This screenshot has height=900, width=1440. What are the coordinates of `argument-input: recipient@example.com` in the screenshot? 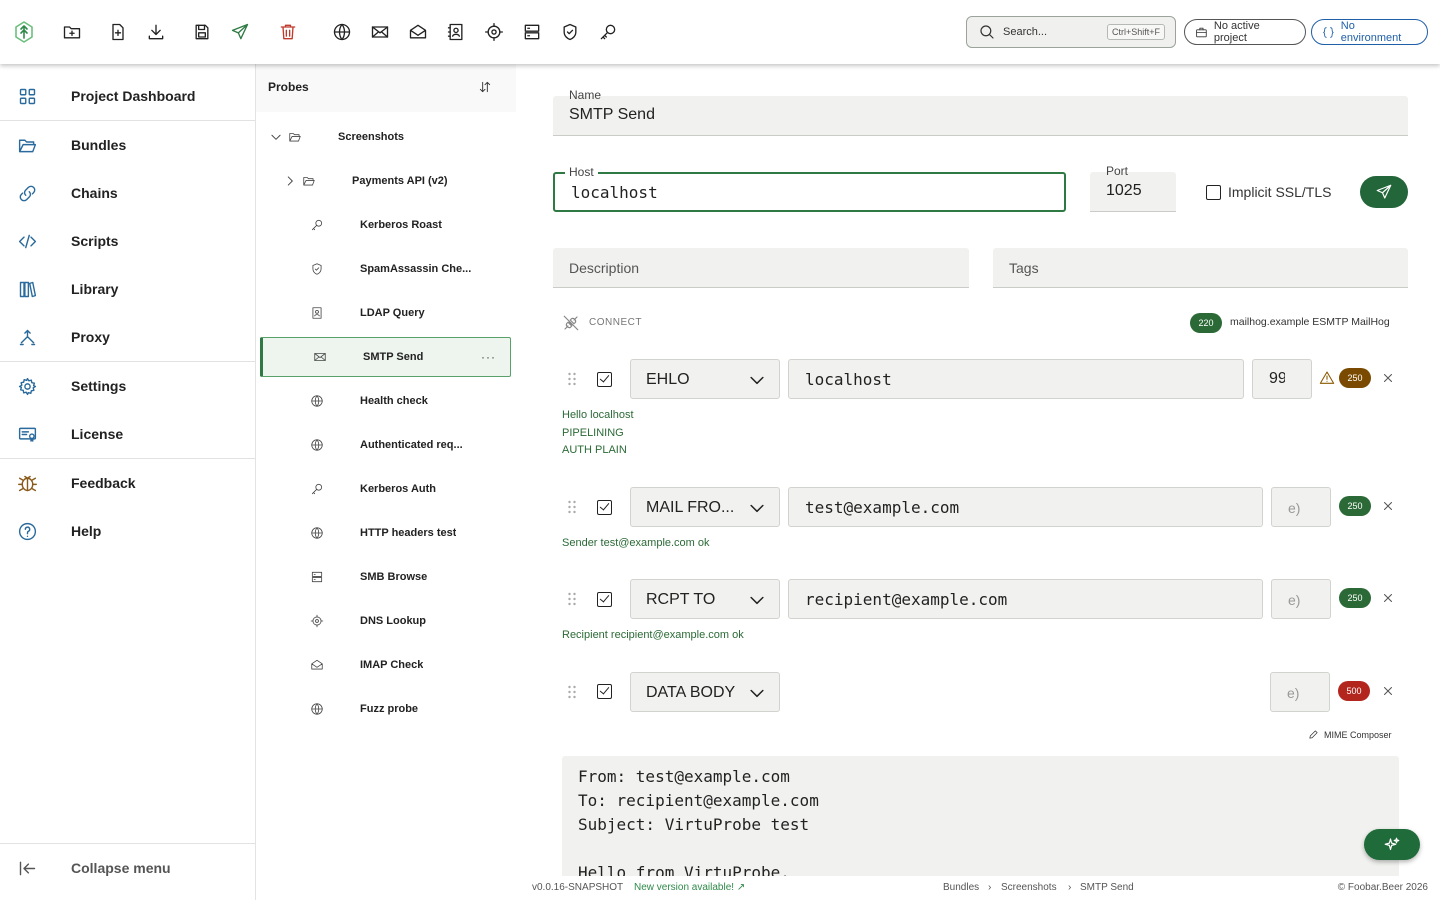 It's located at (1025, 599).